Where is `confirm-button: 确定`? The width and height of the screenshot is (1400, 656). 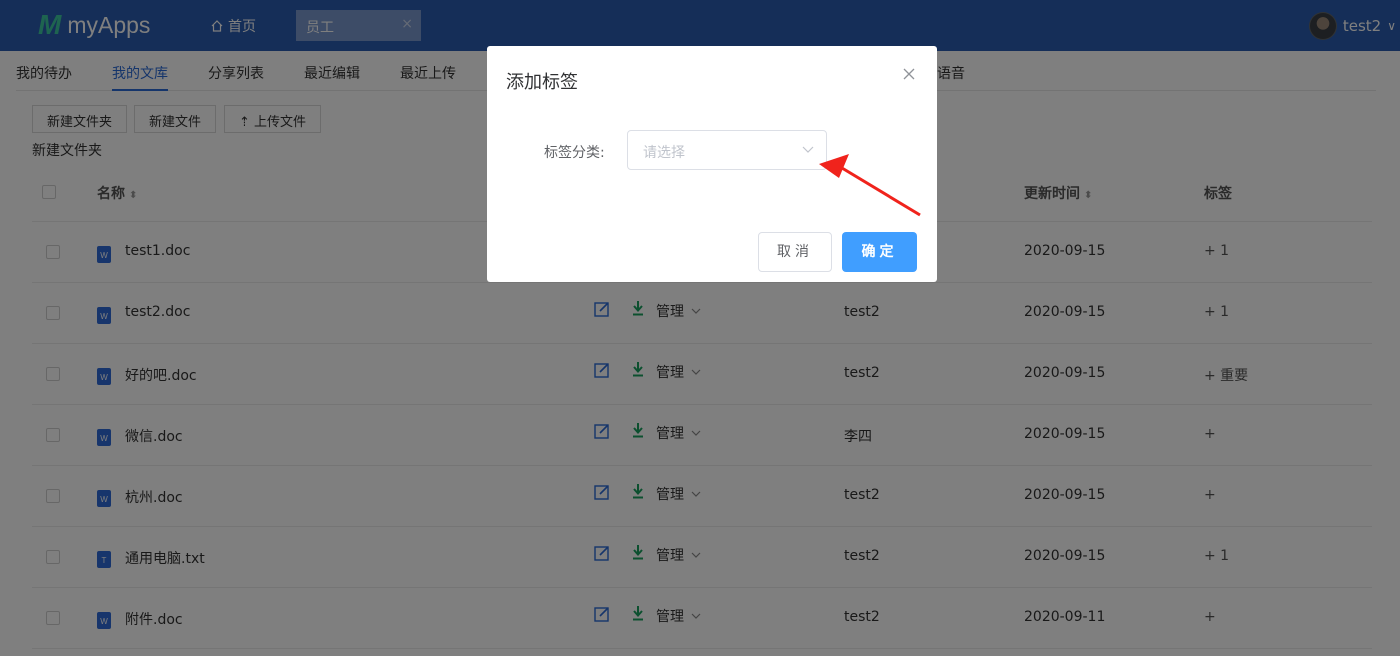 confirm-button: 确定 is located at coordinates (879, 252).